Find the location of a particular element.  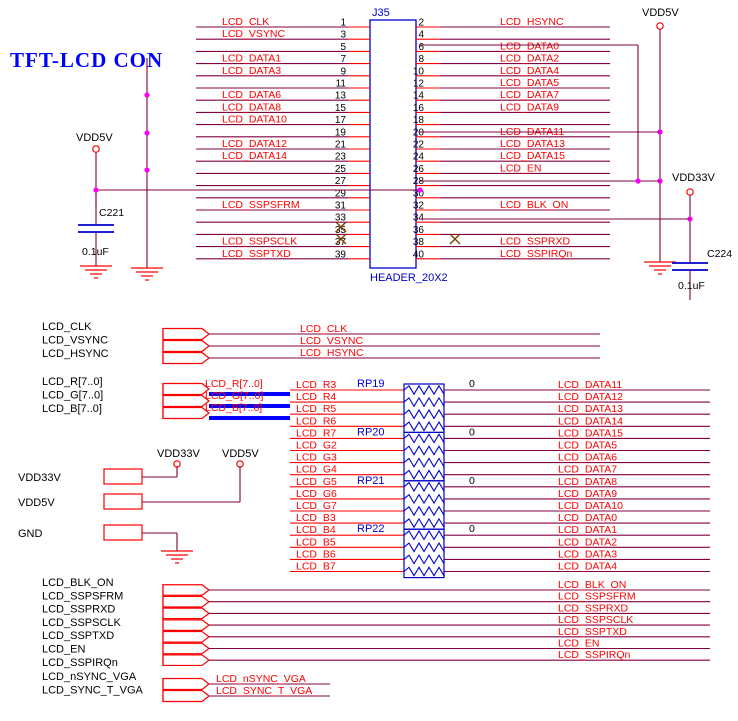

resistor-pack-box-RP21 is located at coordinates (424, 505).